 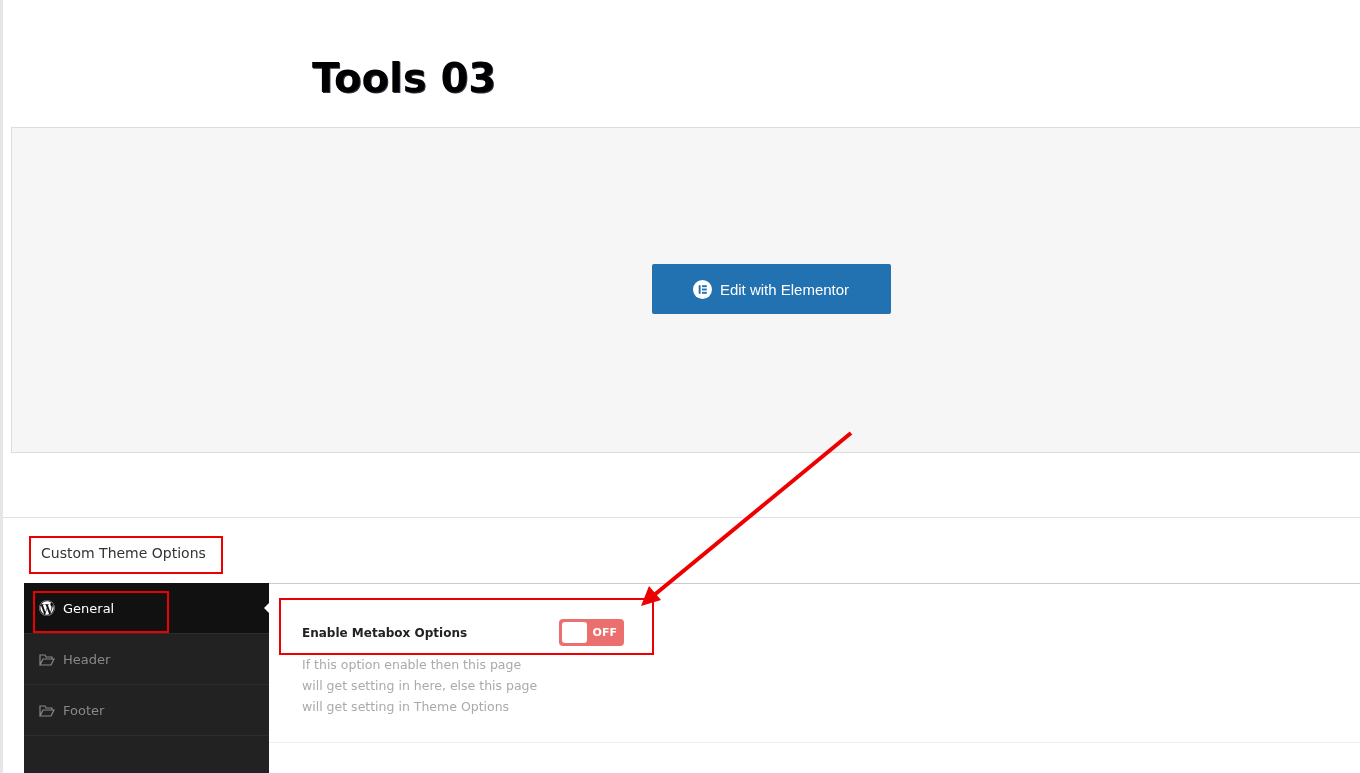 What do you see at coordinates (146, 608) in the screenshot?
I see `sidebar-item: General` at bounding box center [146, 608].